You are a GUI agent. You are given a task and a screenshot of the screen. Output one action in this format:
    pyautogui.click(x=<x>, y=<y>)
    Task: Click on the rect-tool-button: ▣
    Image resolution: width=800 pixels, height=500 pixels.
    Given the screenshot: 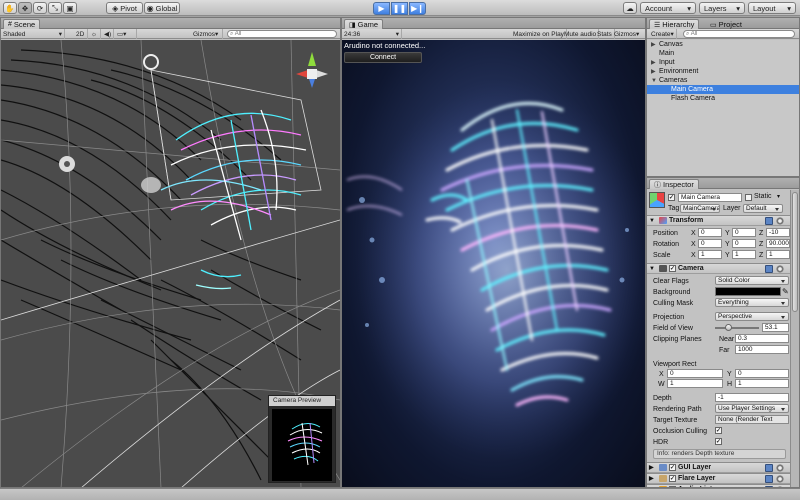 What is the action you would take?
    pyautogui.click(x=70, y=8)
    